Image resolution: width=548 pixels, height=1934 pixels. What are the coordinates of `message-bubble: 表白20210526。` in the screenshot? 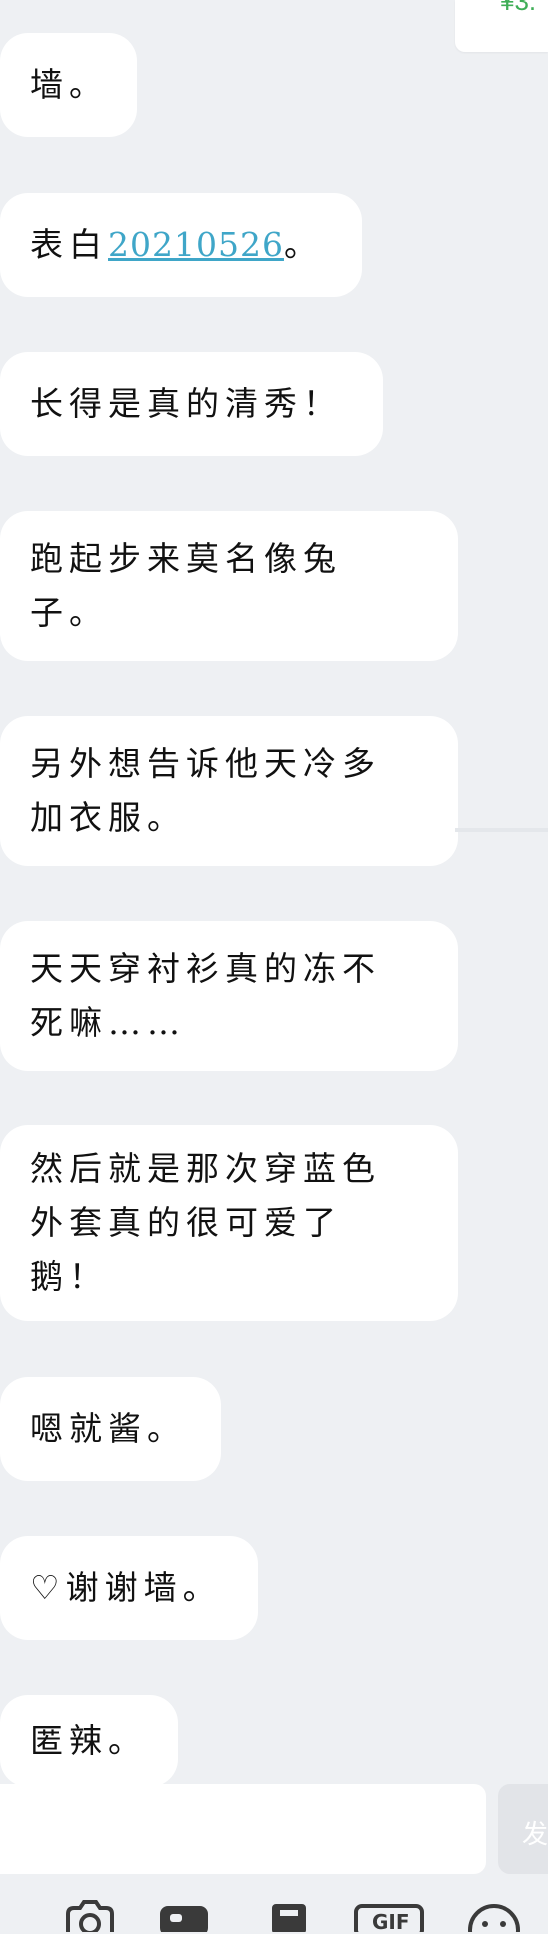 It's located at (181, 245).